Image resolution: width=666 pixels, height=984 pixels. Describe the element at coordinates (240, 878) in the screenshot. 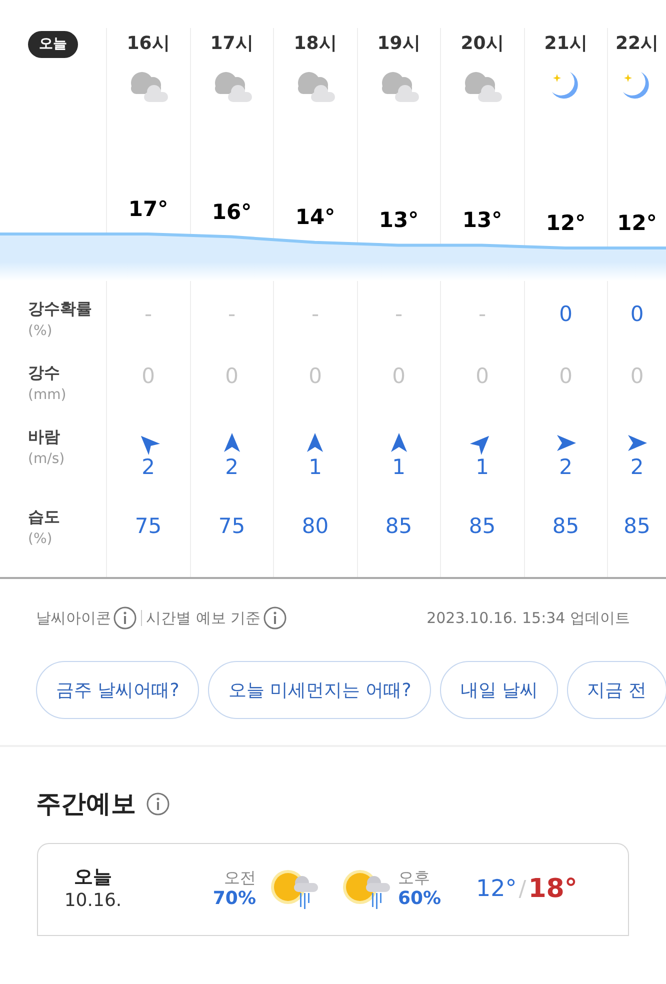

I see `morning-label: 오전` at that location.